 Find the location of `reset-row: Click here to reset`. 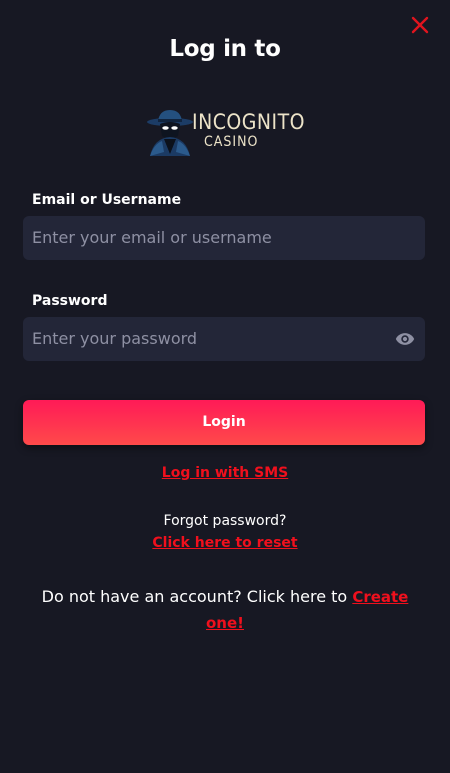

reset-row: Click here to reset is located at coordinates (225, 543).